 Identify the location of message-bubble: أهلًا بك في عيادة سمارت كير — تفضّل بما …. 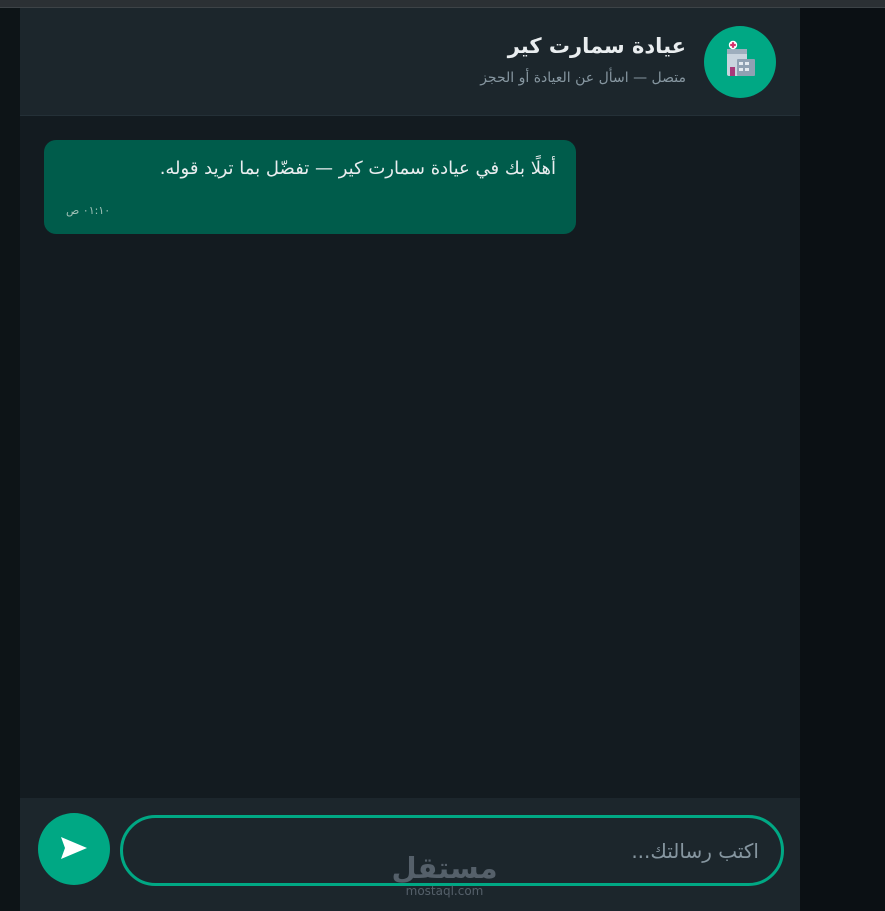
(310, 187).